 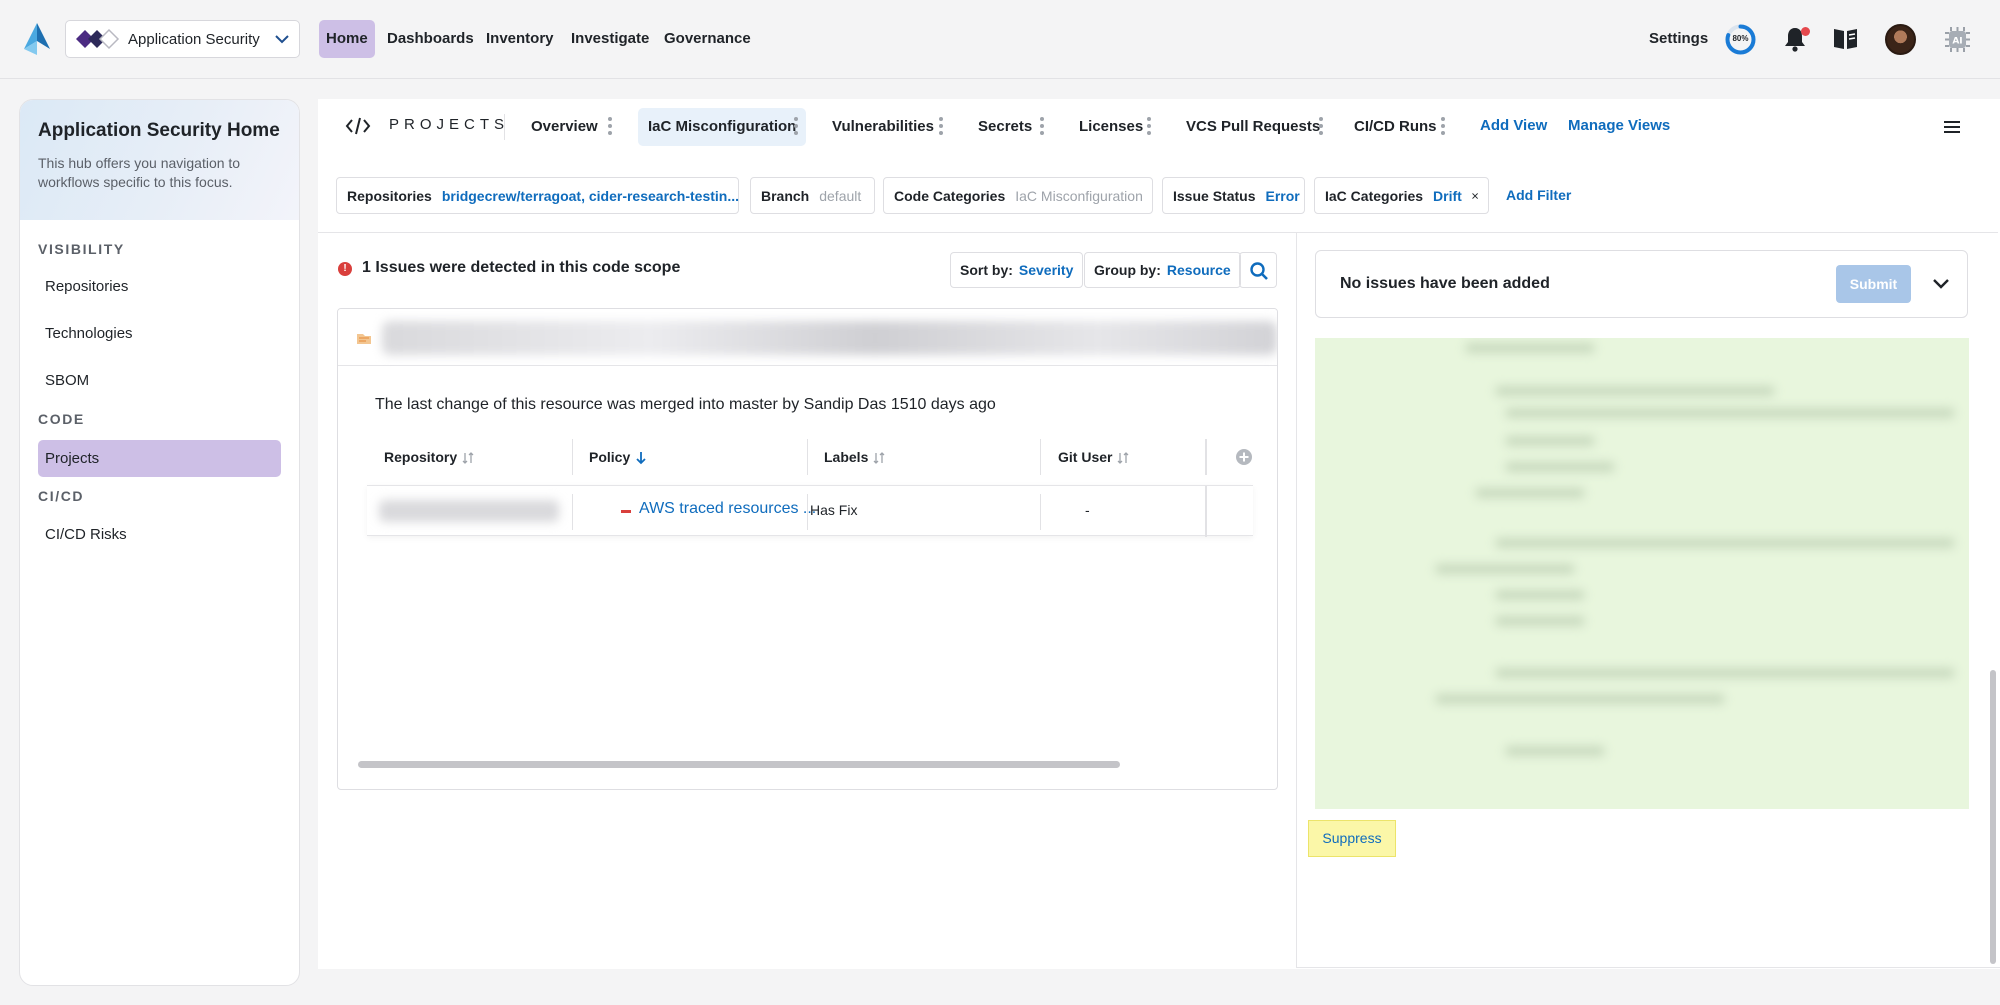 I want to click on tab-iac-misconfiguration: IaC Misconfiguration, so click(x=722, y=127).